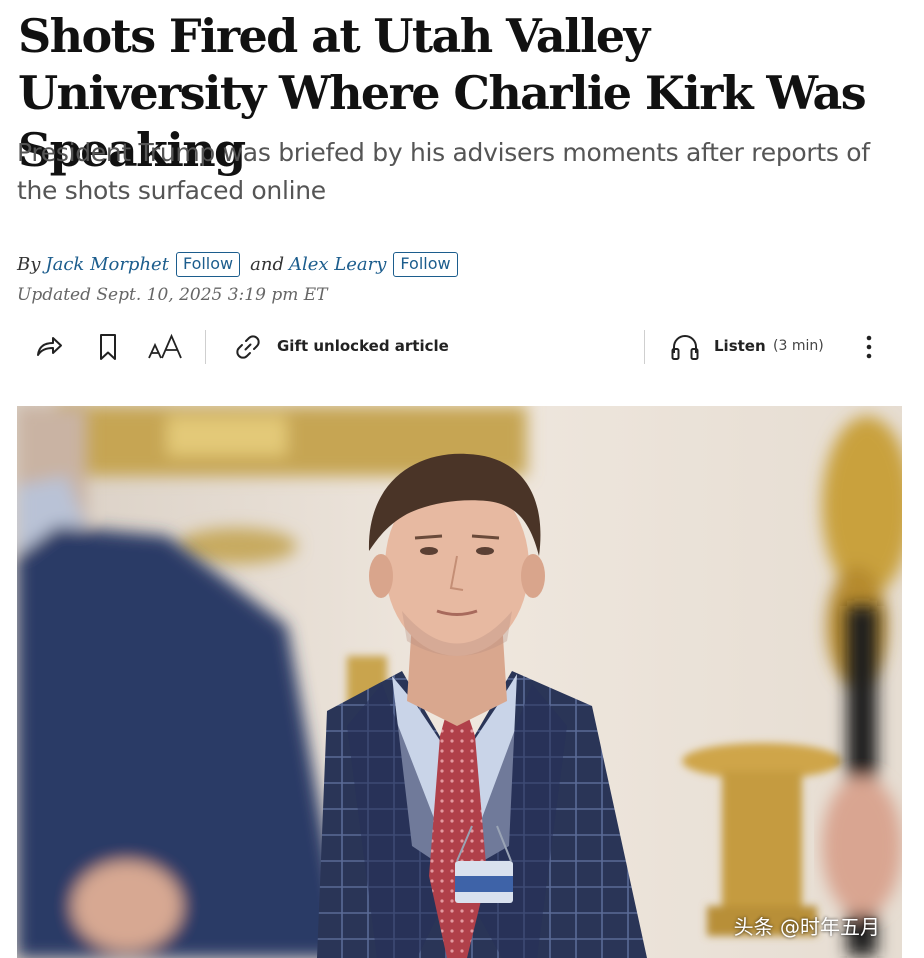  Describe the element at coordinates (29, 264) in the screenshot. I see `byline-by: By` at that location.